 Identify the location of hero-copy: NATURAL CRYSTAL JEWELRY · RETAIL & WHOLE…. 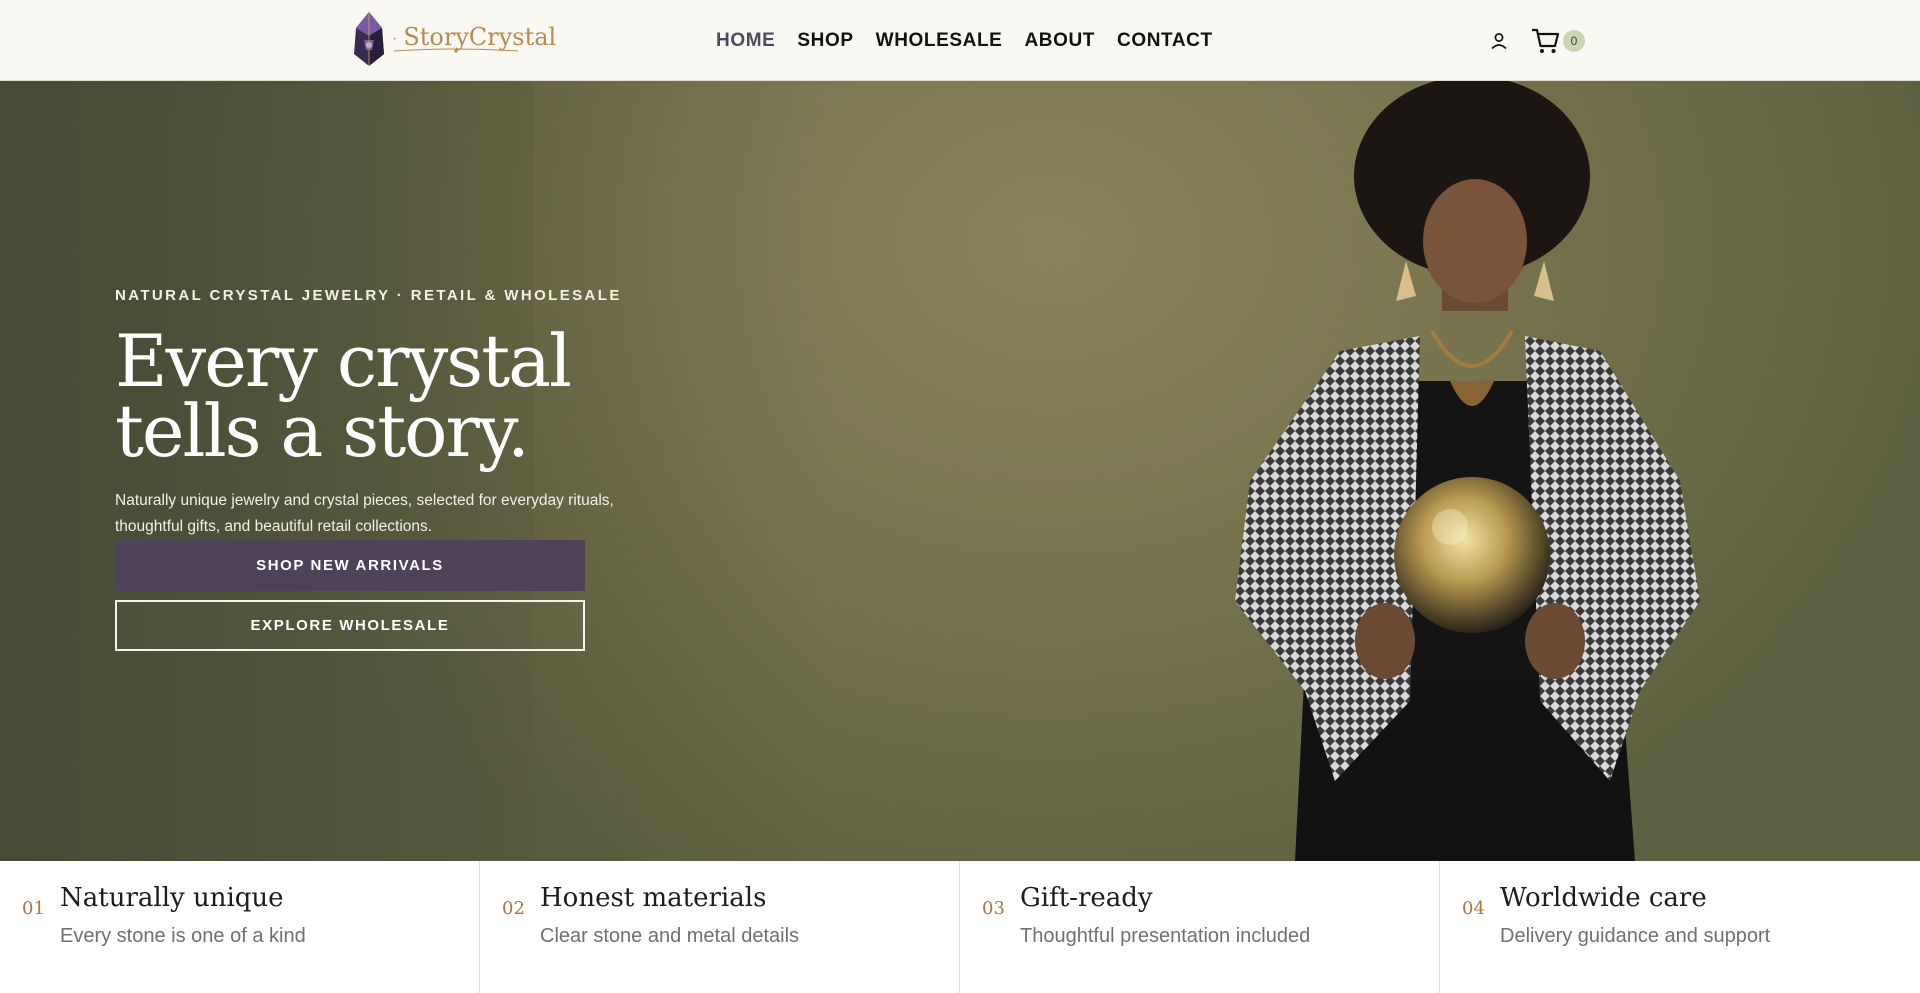
(395, 469).